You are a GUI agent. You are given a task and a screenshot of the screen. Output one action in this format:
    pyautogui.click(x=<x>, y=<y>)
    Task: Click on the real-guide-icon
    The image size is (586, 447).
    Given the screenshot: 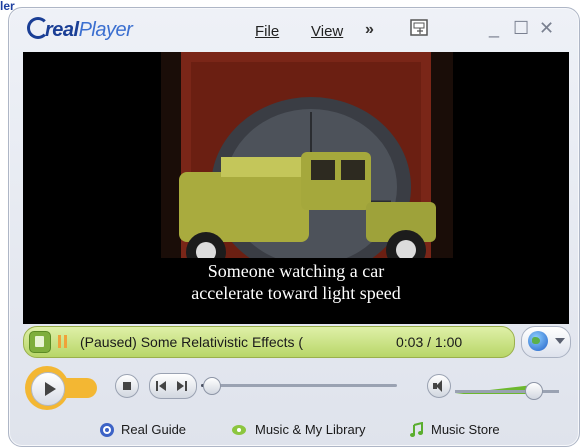 What is the action you would take?
    pyautogui.click(x=107, y=430)
    